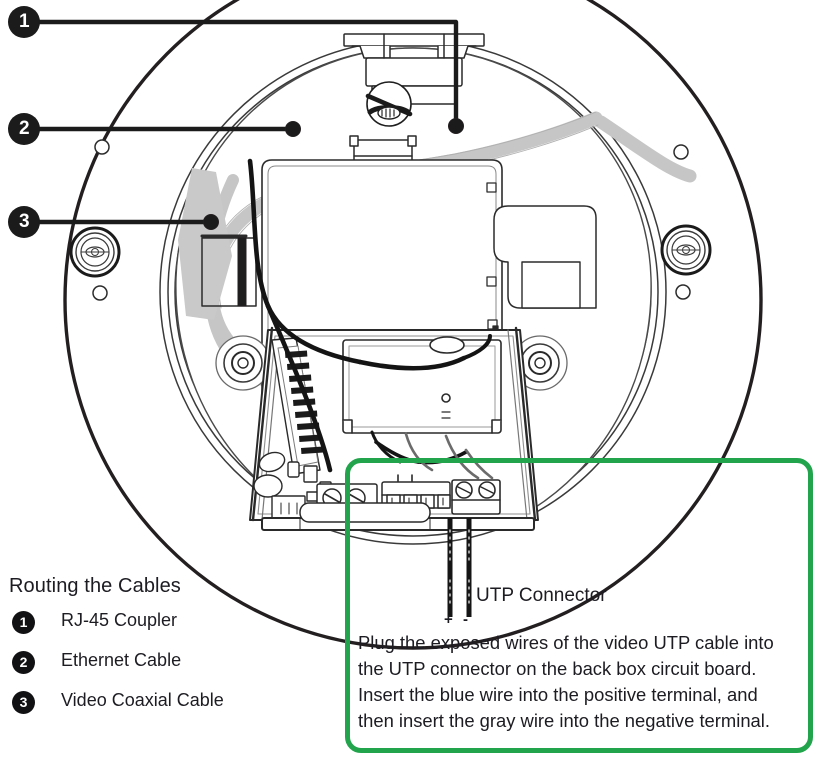 The image size is (826, 765). What do you see at coordinates (448, 619) in the screenshot?
I see `positive-terminal-marker: +` at bounding box center [448, 619].